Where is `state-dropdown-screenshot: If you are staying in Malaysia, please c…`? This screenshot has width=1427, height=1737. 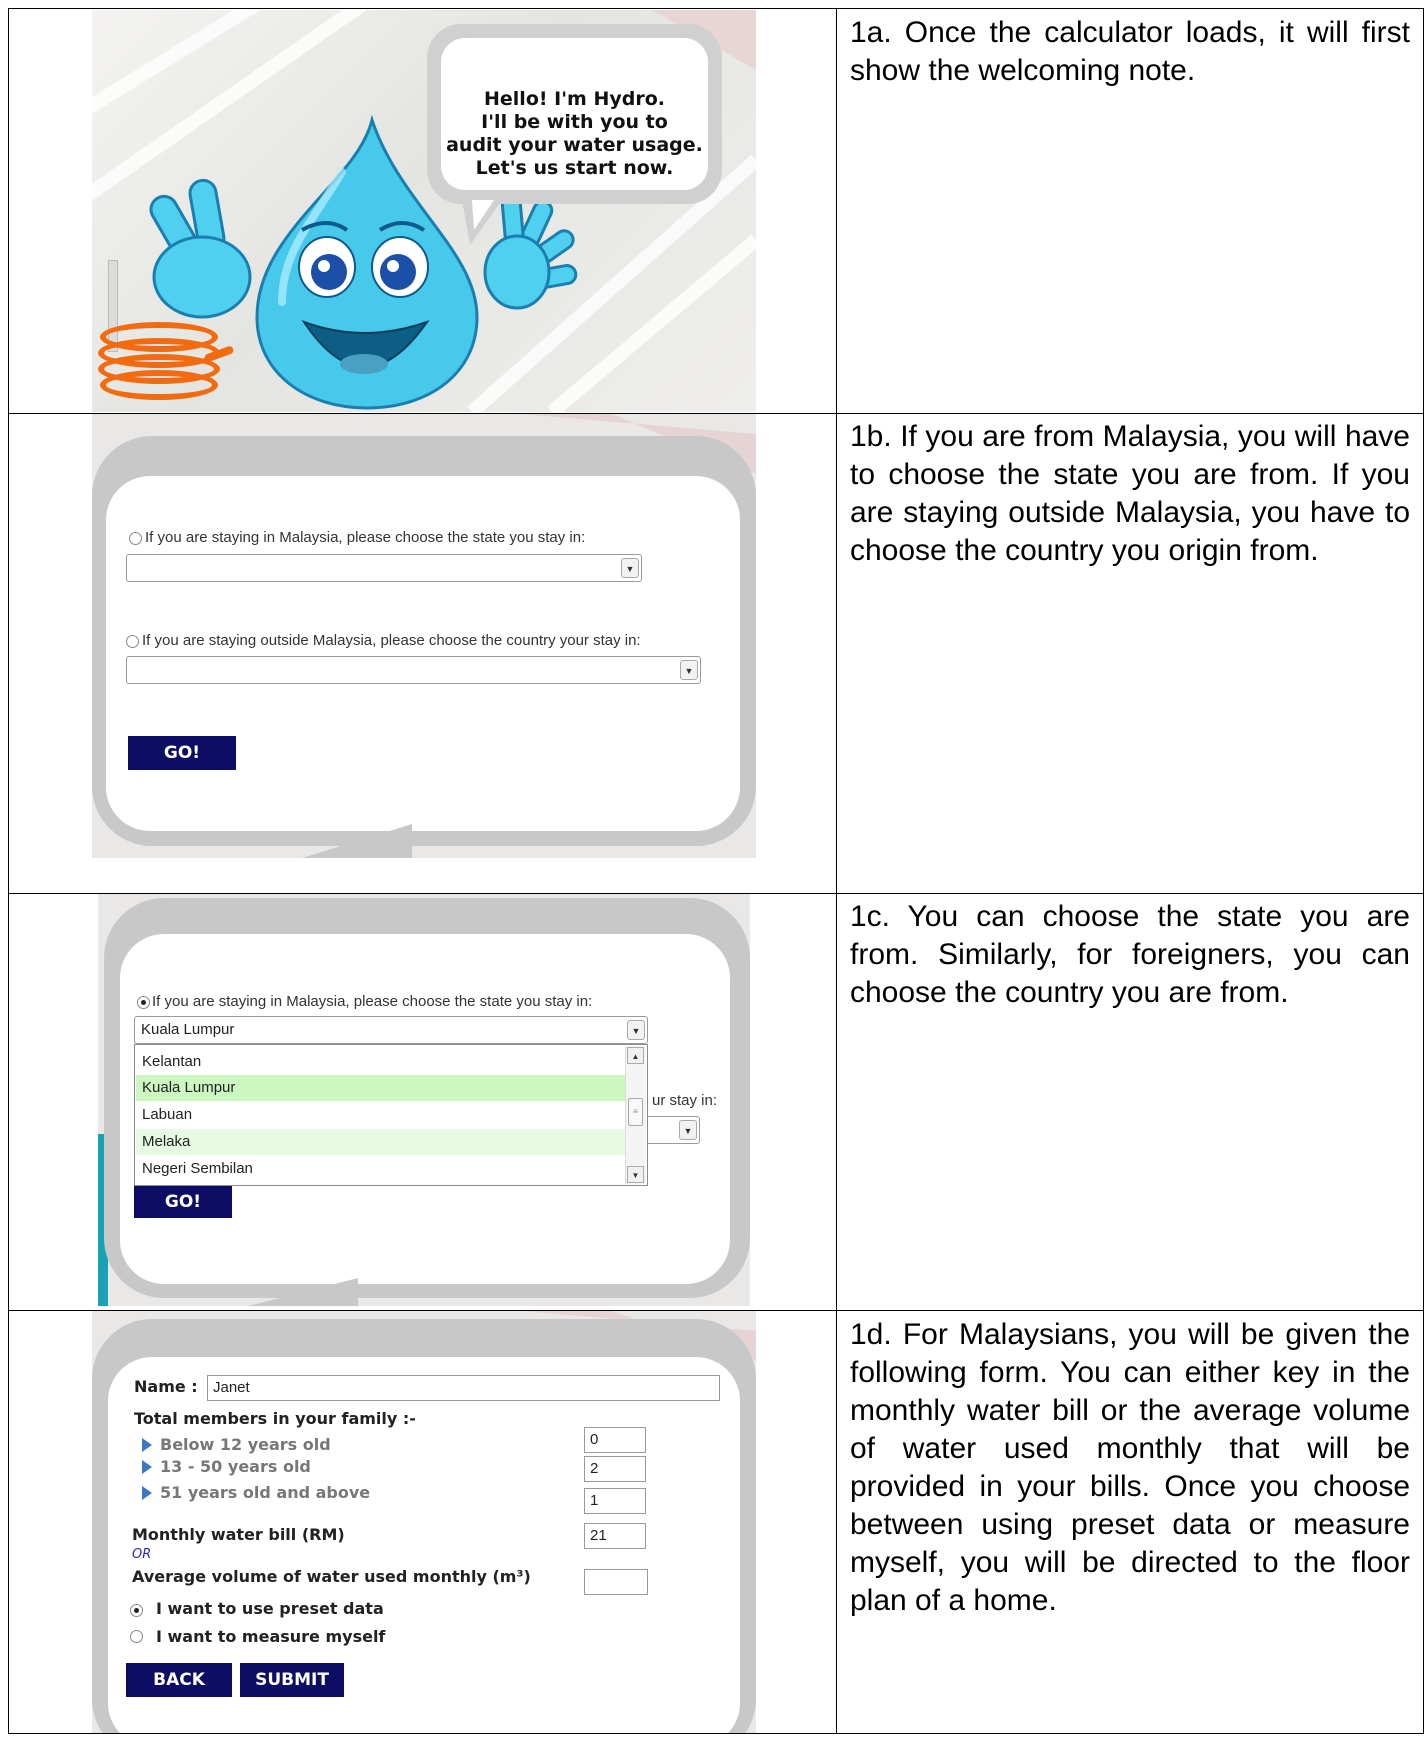
state-dropdown-screenshot: If you are staying in Malaysia, please c… is located at coordinates (424, 1100).